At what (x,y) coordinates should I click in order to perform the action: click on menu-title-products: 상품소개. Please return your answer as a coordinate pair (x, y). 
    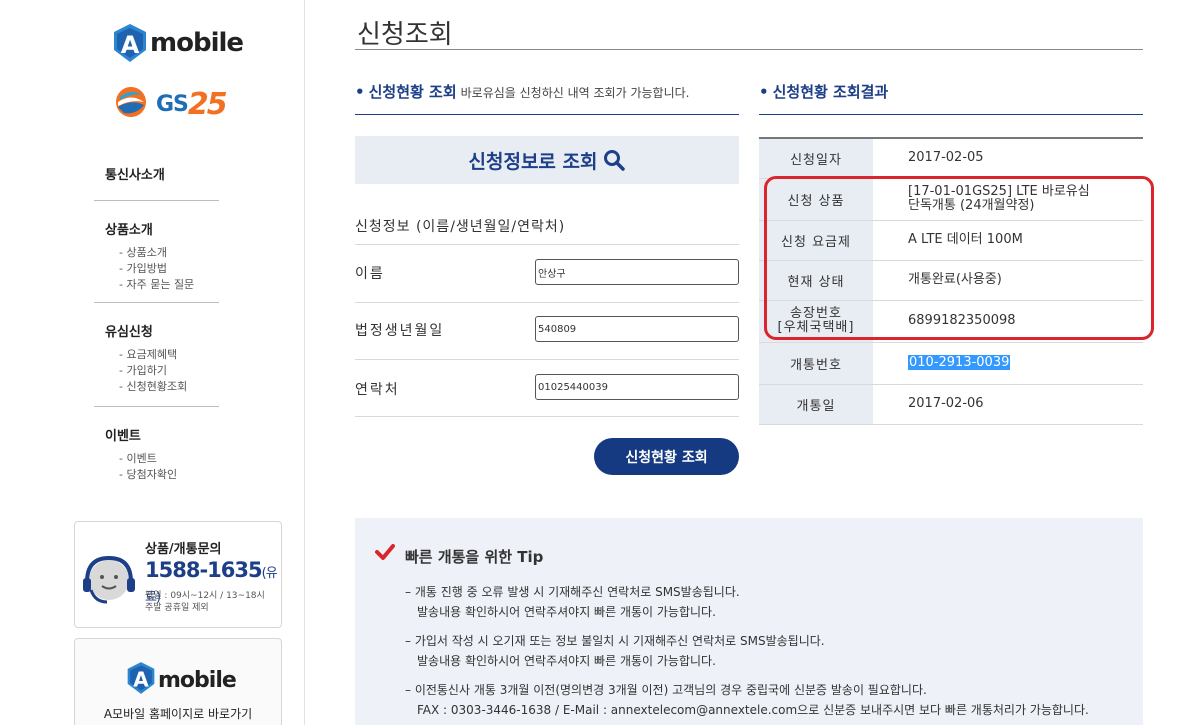
    Looking at the image, I should click on (162, 228).